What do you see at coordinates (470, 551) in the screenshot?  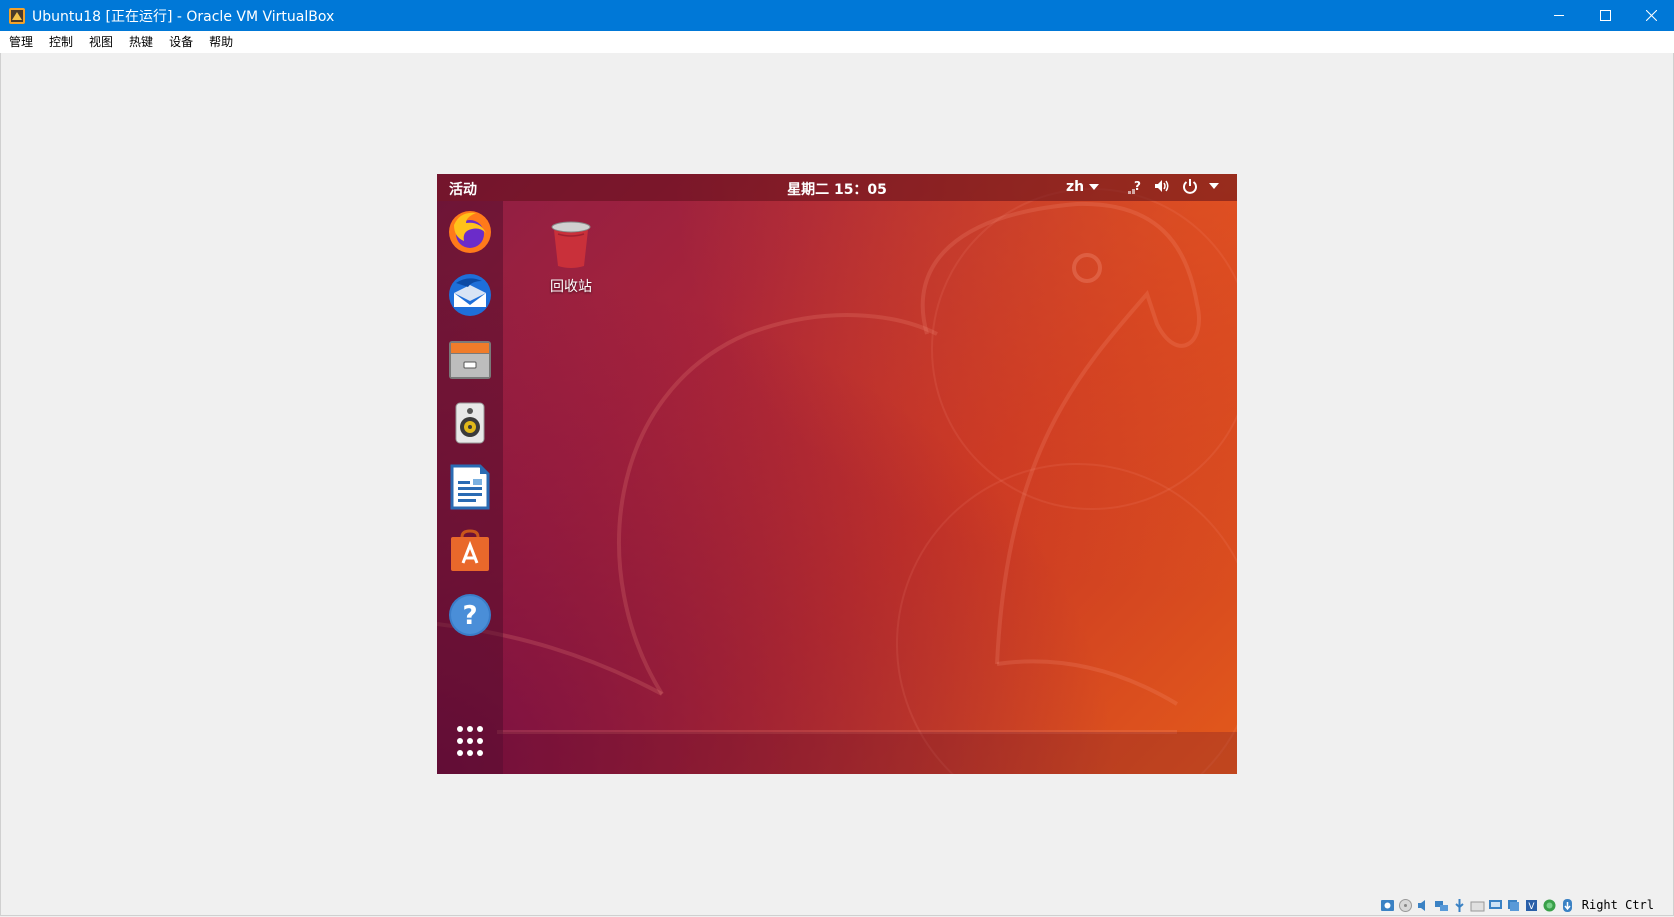 I see `ubuntu-software-icon` at bounding box center [470, 551].